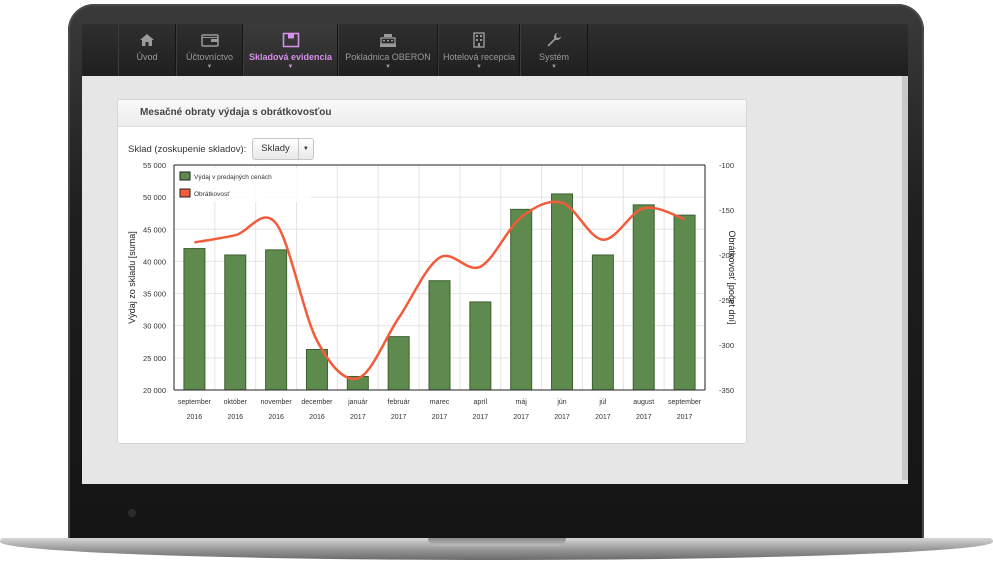 This screenshot has width=993, height=567. What do you see at coordinates (388, 50) in the screenshot?
I see `nav-item-3: Pokladnica OBERON ▼` at bounding box center [388, 50].